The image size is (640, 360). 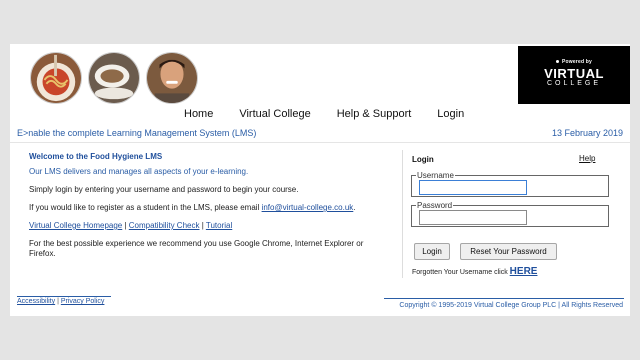 I want to click on coffee-photo, so click(x=114, y=78).